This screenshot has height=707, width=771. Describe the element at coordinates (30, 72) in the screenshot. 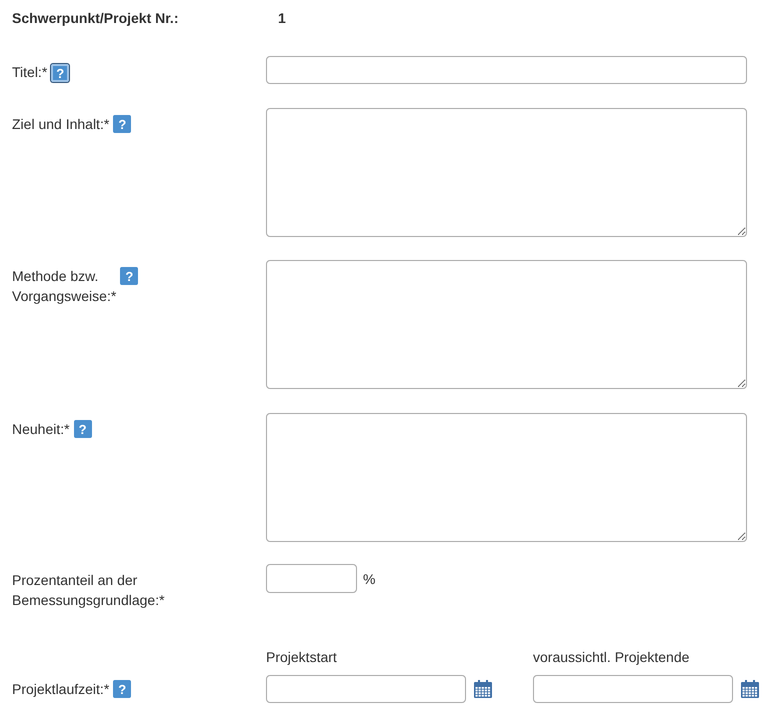

I see `field-label: Titel:*` at that location.